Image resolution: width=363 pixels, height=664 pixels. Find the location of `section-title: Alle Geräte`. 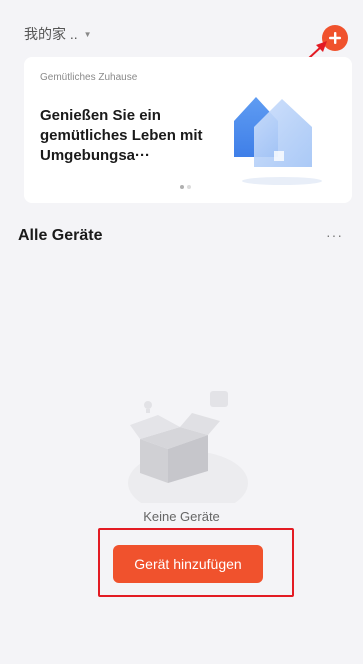

section-title: Alle Geräte is located at coordinates (60, 235).